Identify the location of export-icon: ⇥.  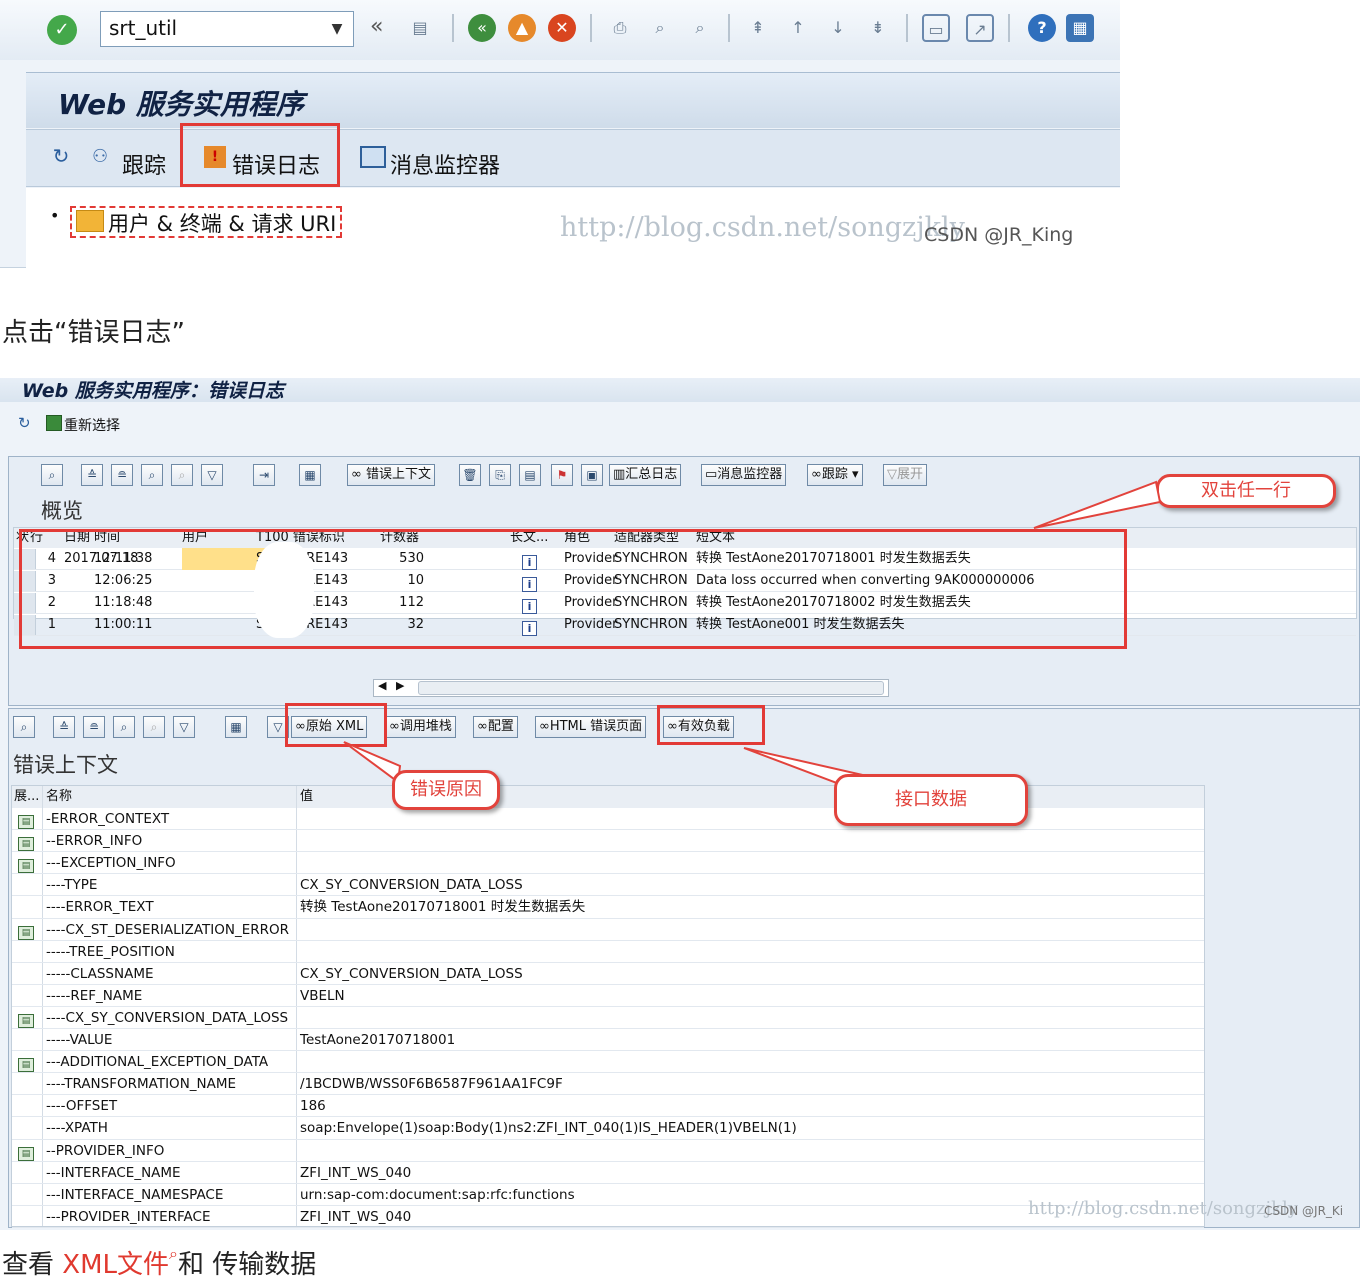
(264, 475).